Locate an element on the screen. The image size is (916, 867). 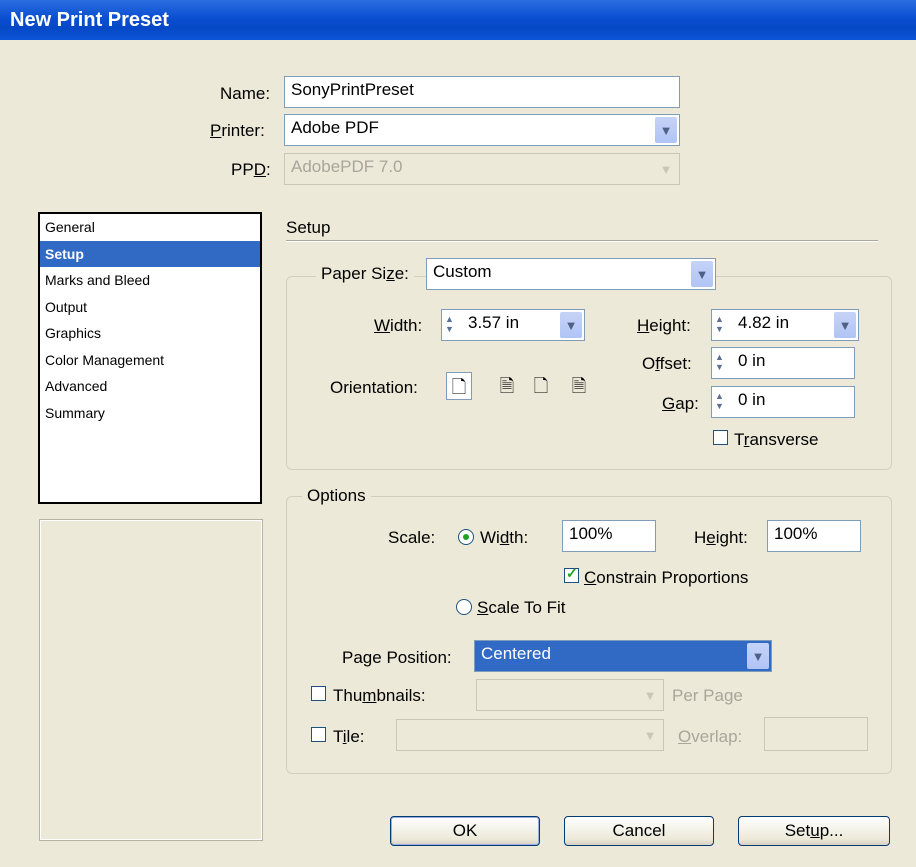
ppd-label: PPD: is located at coordinates (251, 169).